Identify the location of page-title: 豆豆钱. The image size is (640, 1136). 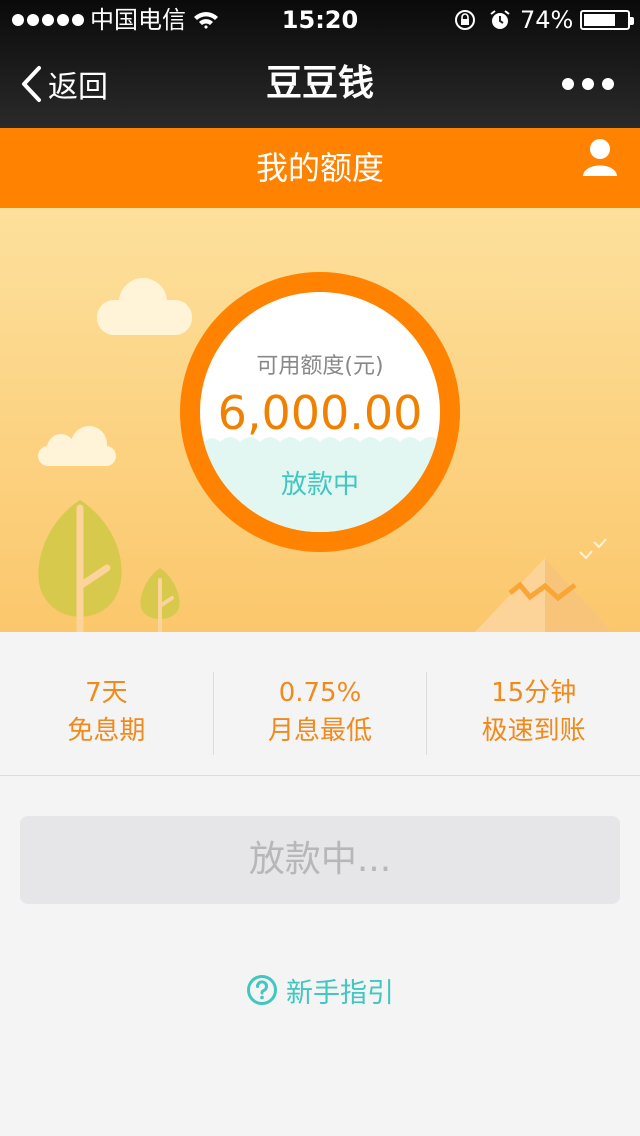
(319, 83).